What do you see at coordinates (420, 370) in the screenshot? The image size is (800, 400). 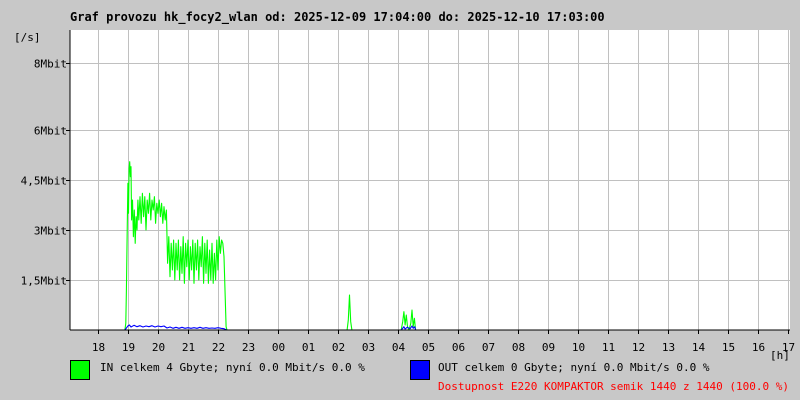 I see `out-legend-swatch` at bounding box center [420, 370].